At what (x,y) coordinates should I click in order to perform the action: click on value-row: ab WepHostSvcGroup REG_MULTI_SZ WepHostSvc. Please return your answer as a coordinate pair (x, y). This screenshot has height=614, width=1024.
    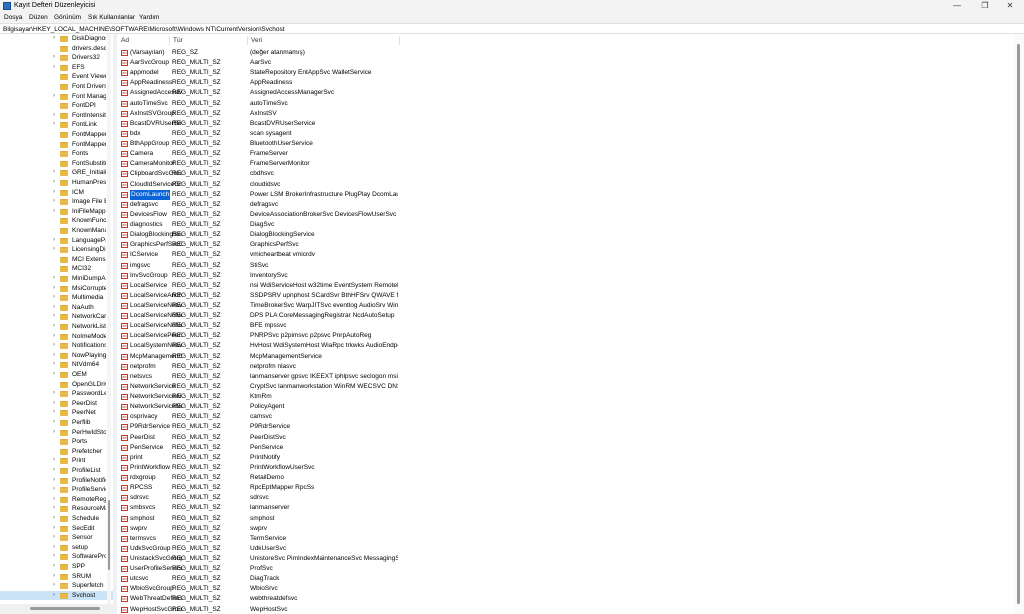
    Looking at the image, I should click on (557, 609).